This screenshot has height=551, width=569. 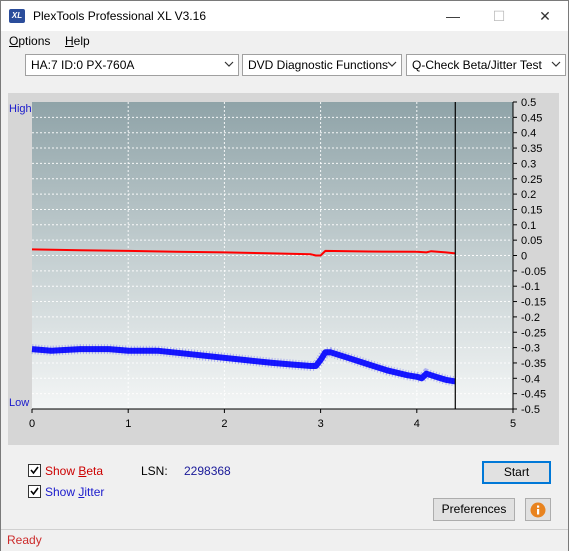 I want to click on preferences-button: Preferences, so click(x=474, y=509).